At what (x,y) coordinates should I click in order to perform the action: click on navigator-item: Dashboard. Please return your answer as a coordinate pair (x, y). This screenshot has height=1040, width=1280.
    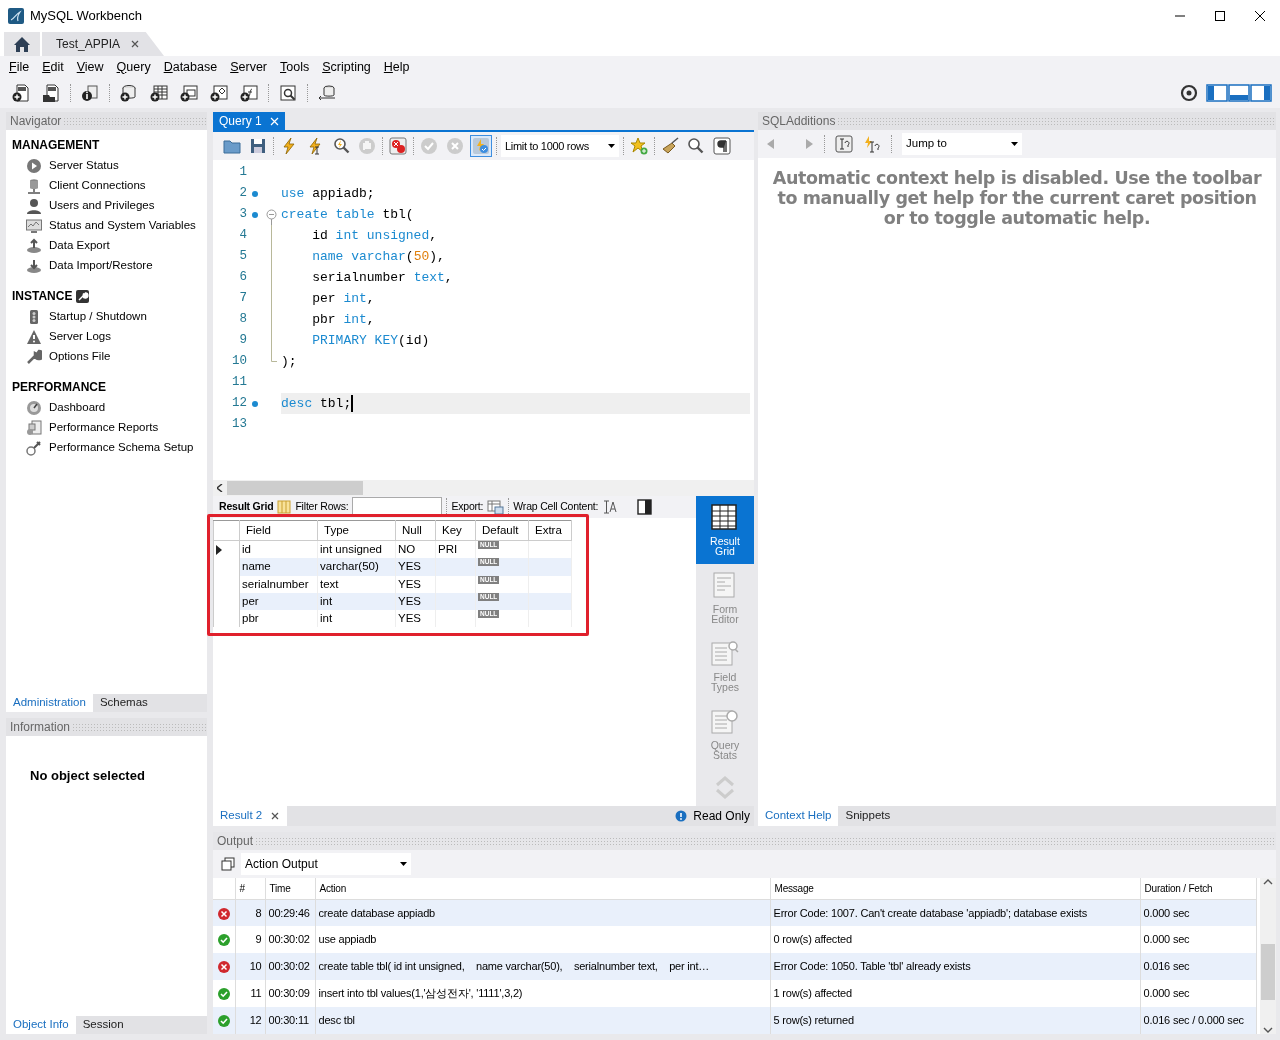
    Looking at the image, I should click on (109, 408).